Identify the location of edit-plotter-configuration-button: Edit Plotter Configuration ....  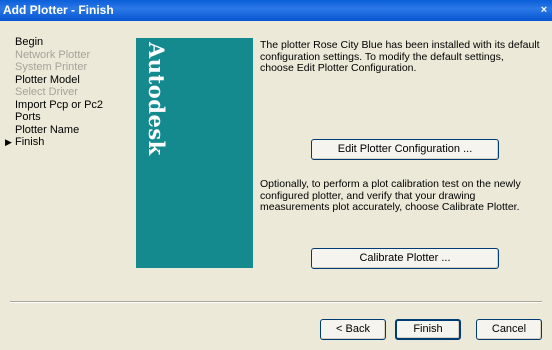
(405, 149).